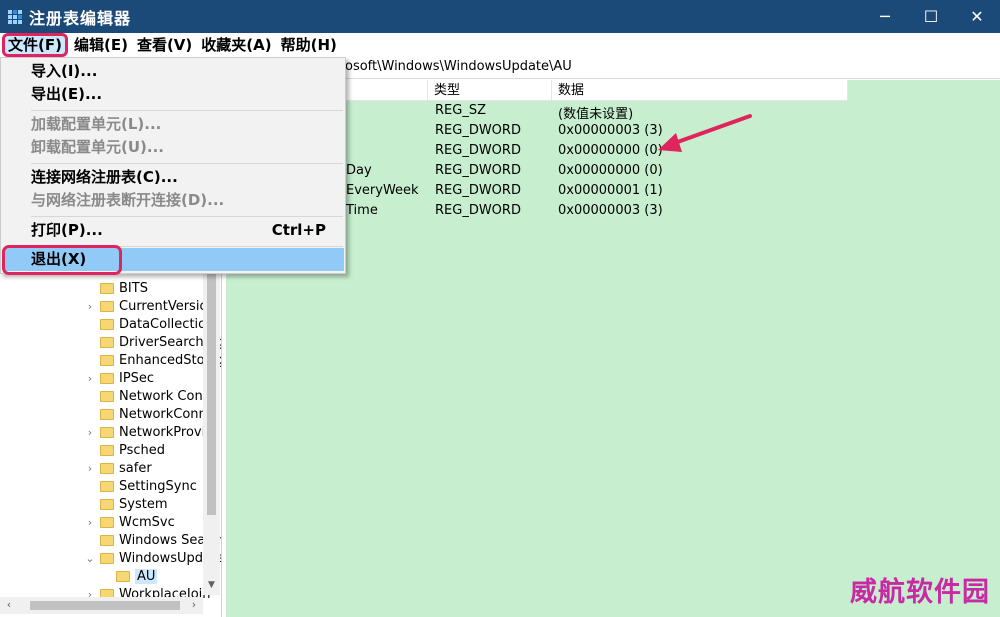 The width and height of the screenshot is (1000, 617). Describe the element at coordinates (236, 45) in the screenshot. I see `menu-favorites: 收藏夹(A)` at that location.